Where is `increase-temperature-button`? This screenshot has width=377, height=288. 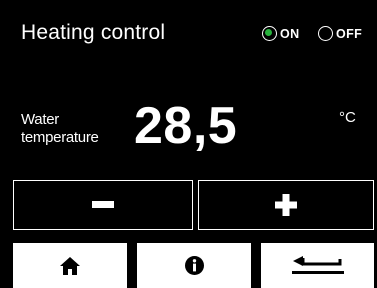 increase-temperature-button is located at coordinates (286, 205).